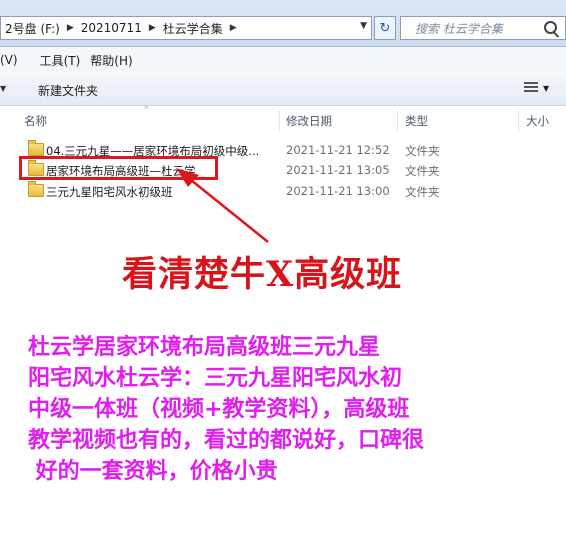 The width and height of the screenshot is (566, 552). I want to click on description-line: 杜云学居家环境布局高级班三元九星, so click(204, 347).